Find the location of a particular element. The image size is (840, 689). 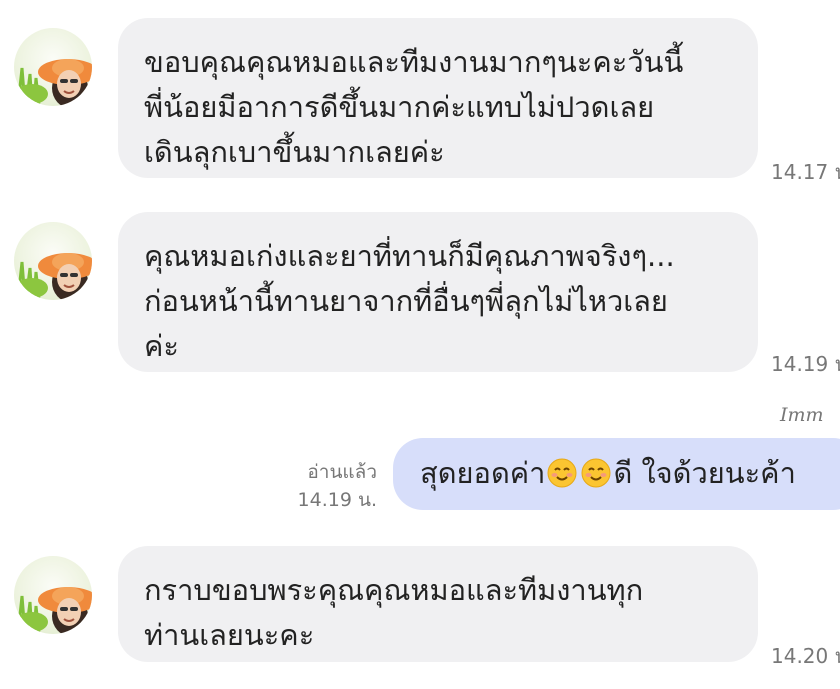

message-line: ท่านเลยนะคะ is located at coordinates (229, 635).